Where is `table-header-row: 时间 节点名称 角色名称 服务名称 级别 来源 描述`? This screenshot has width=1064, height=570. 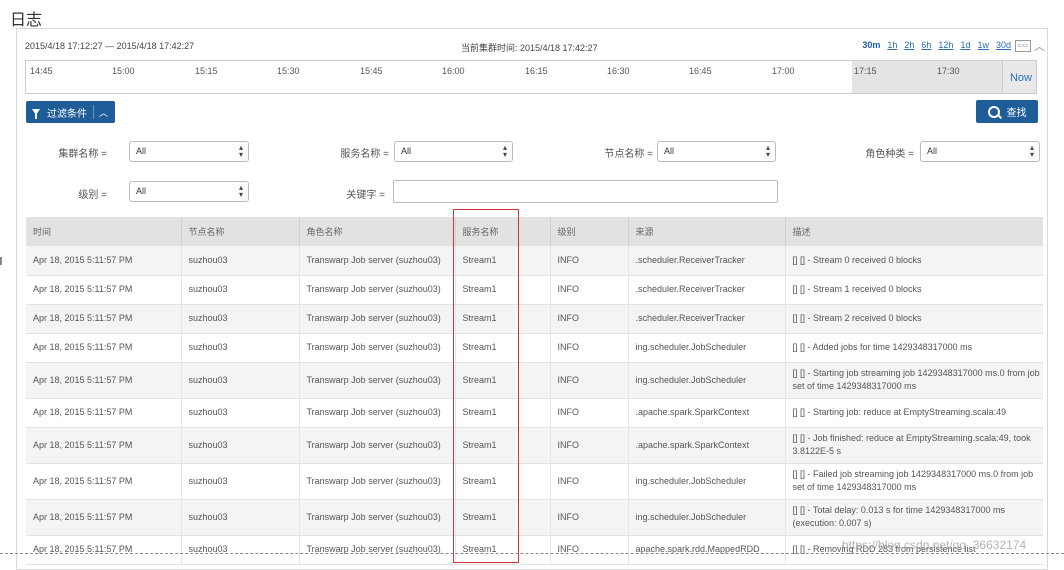 table-header-row: 时间 节点名称 角色名称 服务名称 级别 来源 描述 is located at coordinates (534, 231).